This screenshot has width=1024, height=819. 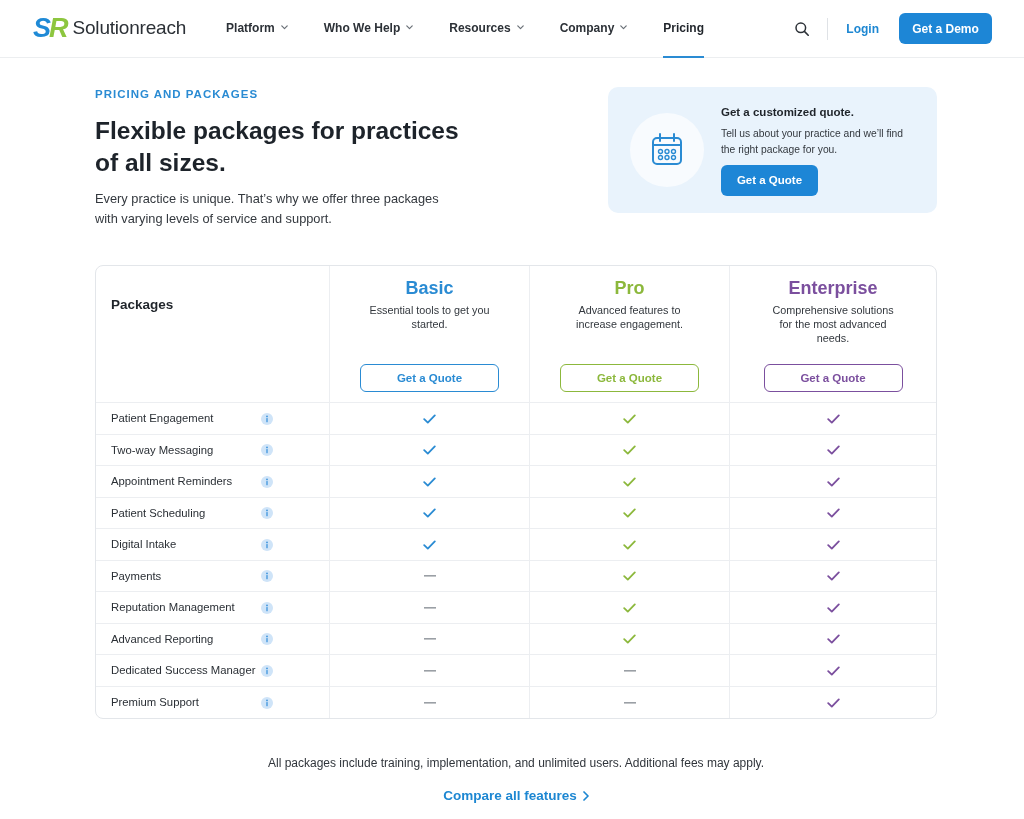 What do you see at coordinates (172, 482) in the screenshot?
I see `feature-name: Appointment Reminders` at bounding box center [172, 482].